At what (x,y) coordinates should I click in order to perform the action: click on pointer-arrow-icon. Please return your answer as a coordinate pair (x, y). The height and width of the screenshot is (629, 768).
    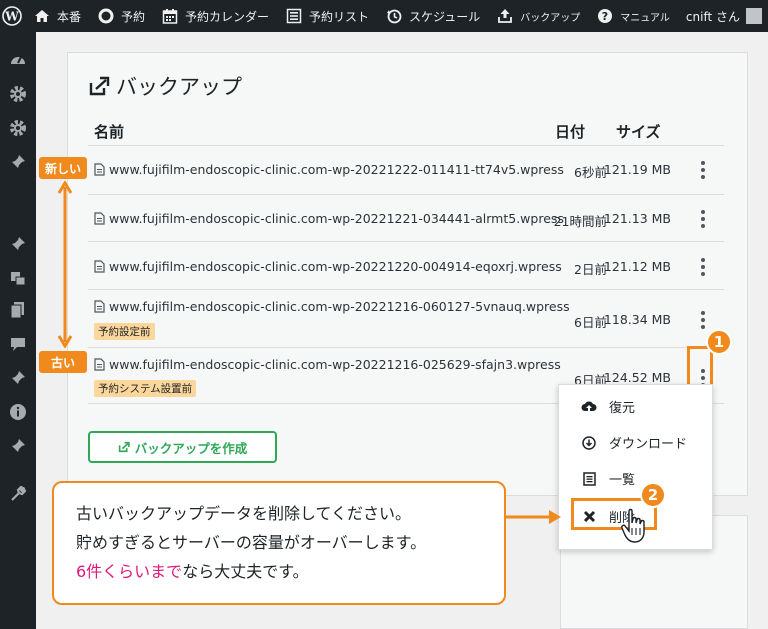
    Looking at the image, I should click on (533, 517).